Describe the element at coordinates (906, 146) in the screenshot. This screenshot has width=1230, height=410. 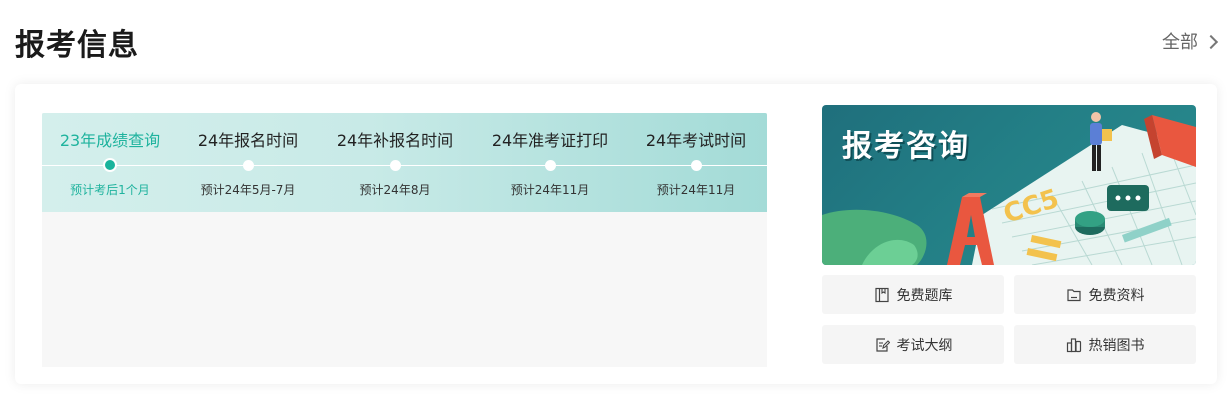
I see `banner-title: 报考咨询` at that location.